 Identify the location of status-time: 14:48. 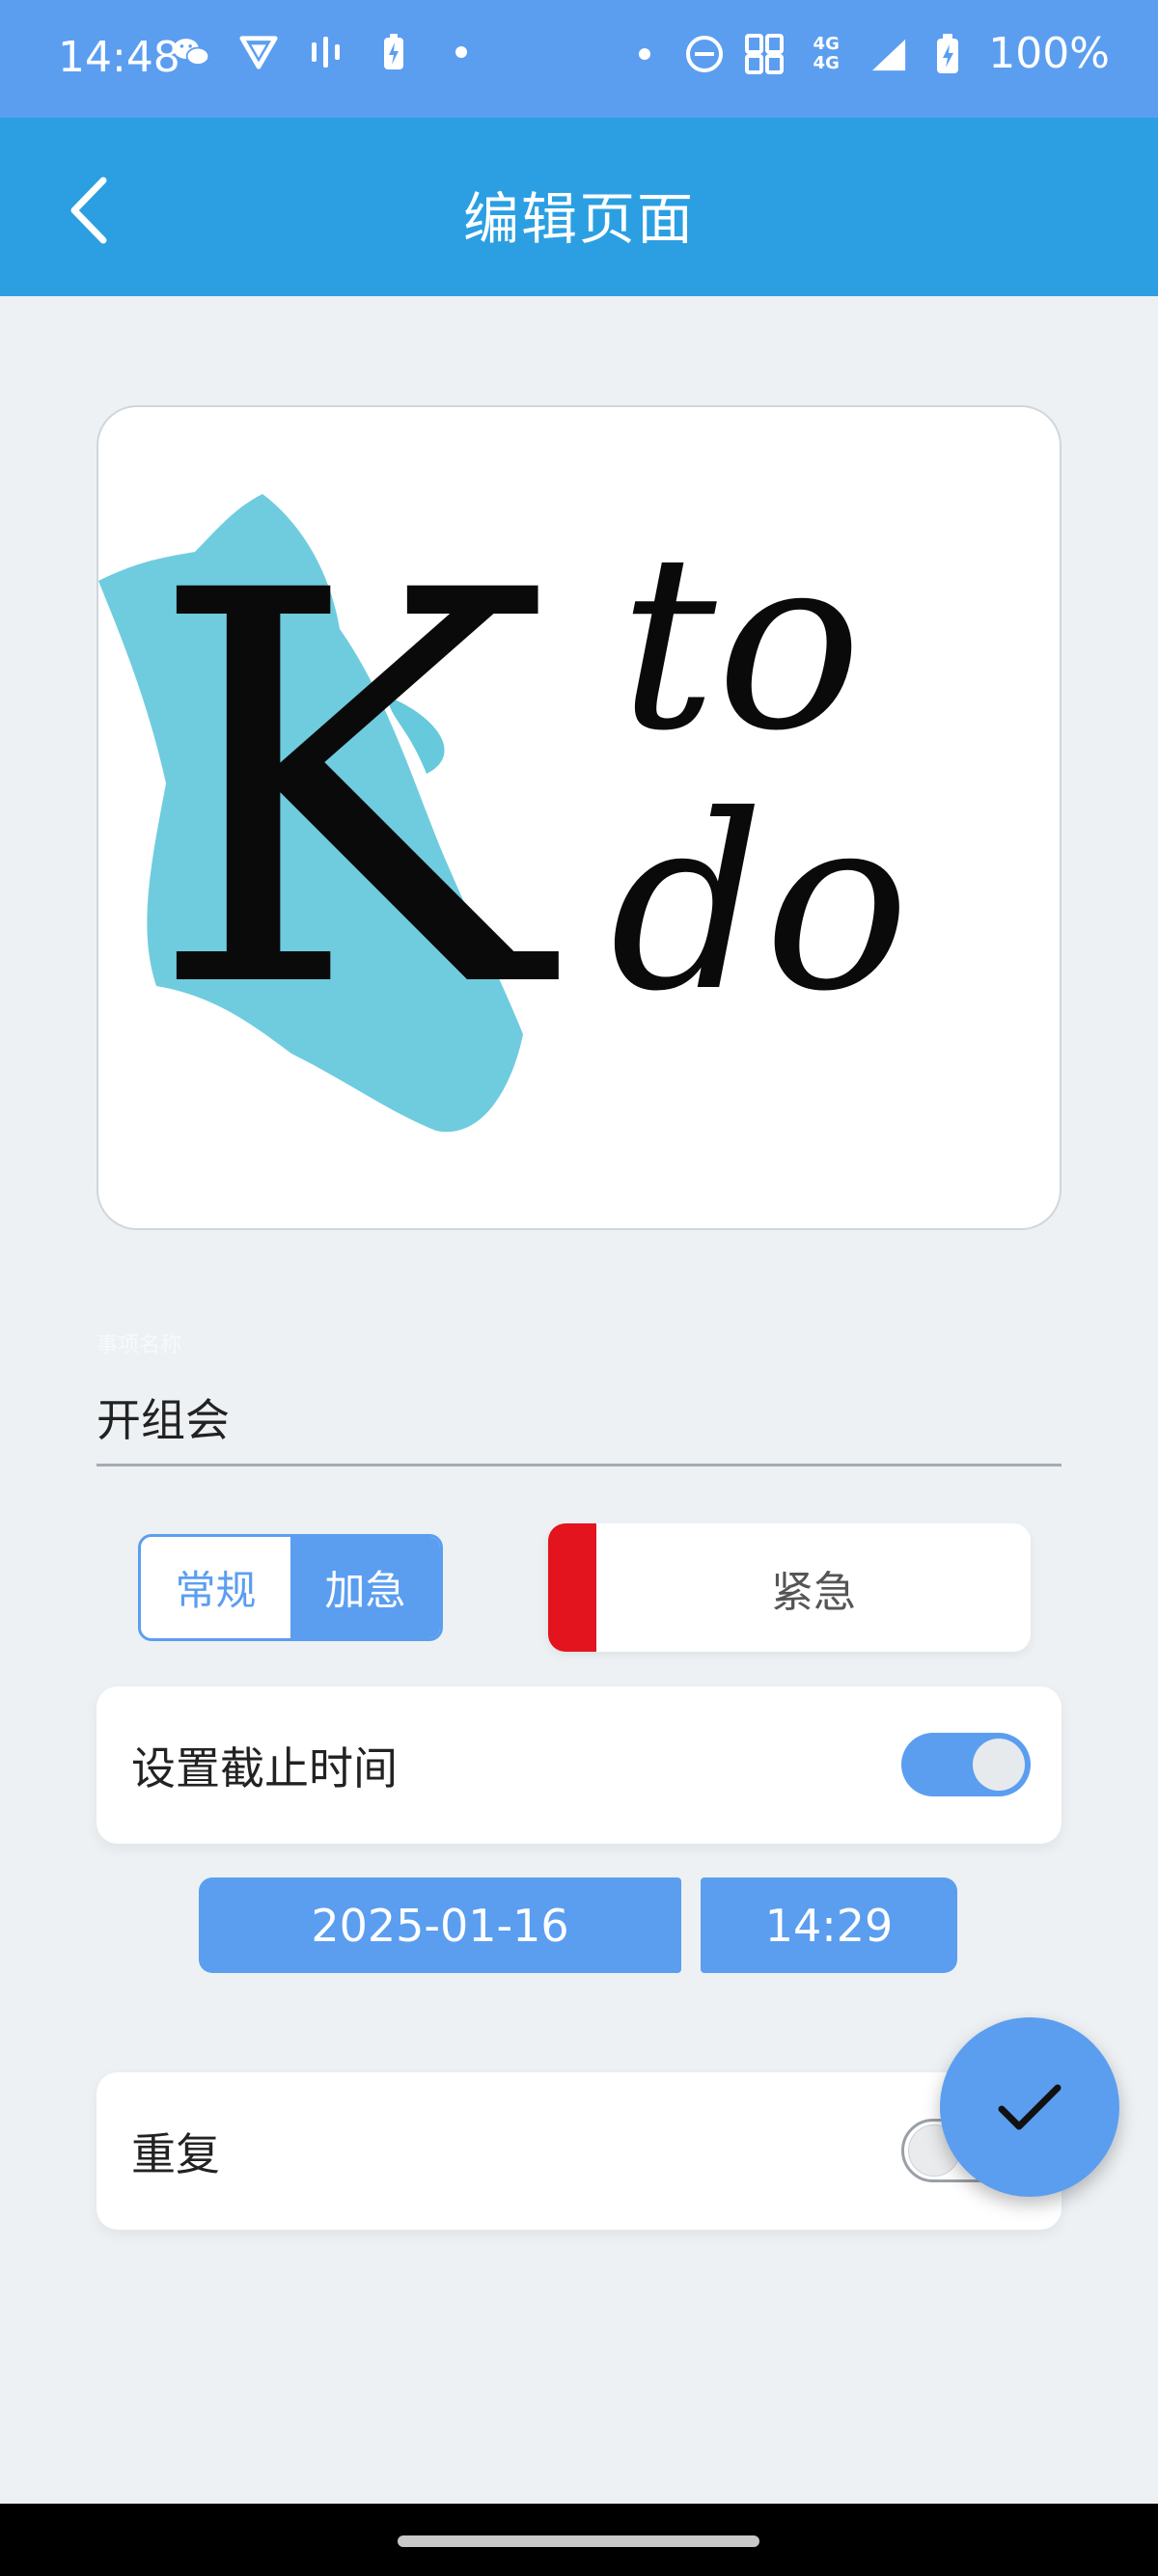
(119, 58).